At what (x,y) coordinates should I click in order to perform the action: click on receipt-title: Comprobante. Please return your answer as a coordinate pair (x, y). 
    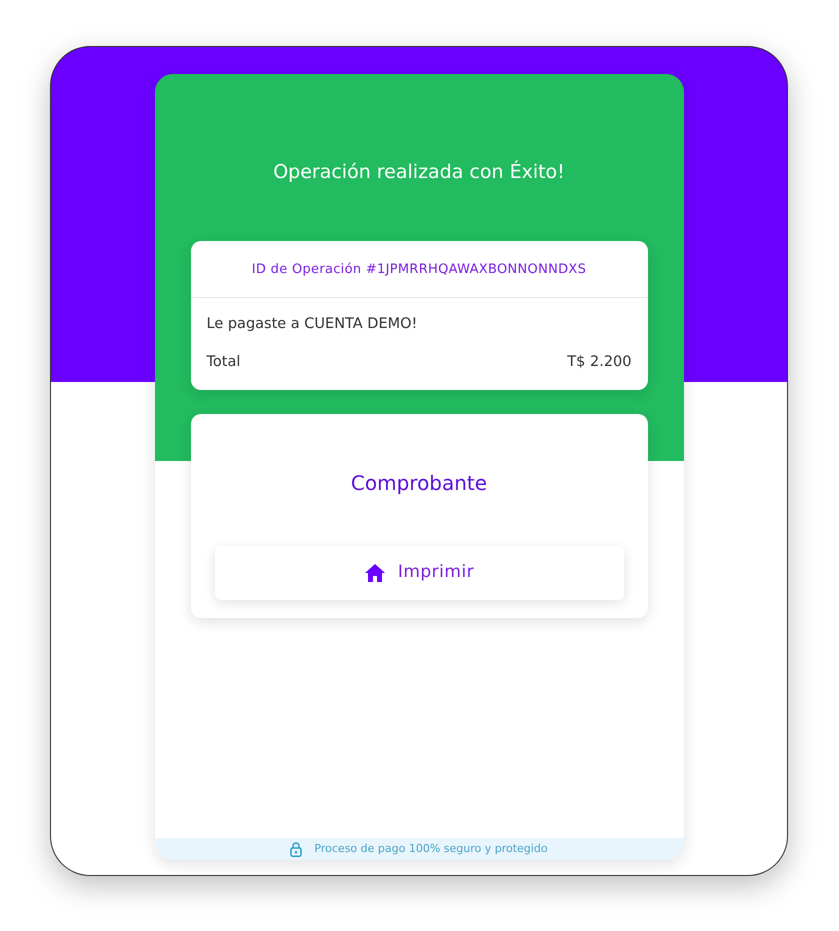
    Looking at the image, I should click on (419, 483).